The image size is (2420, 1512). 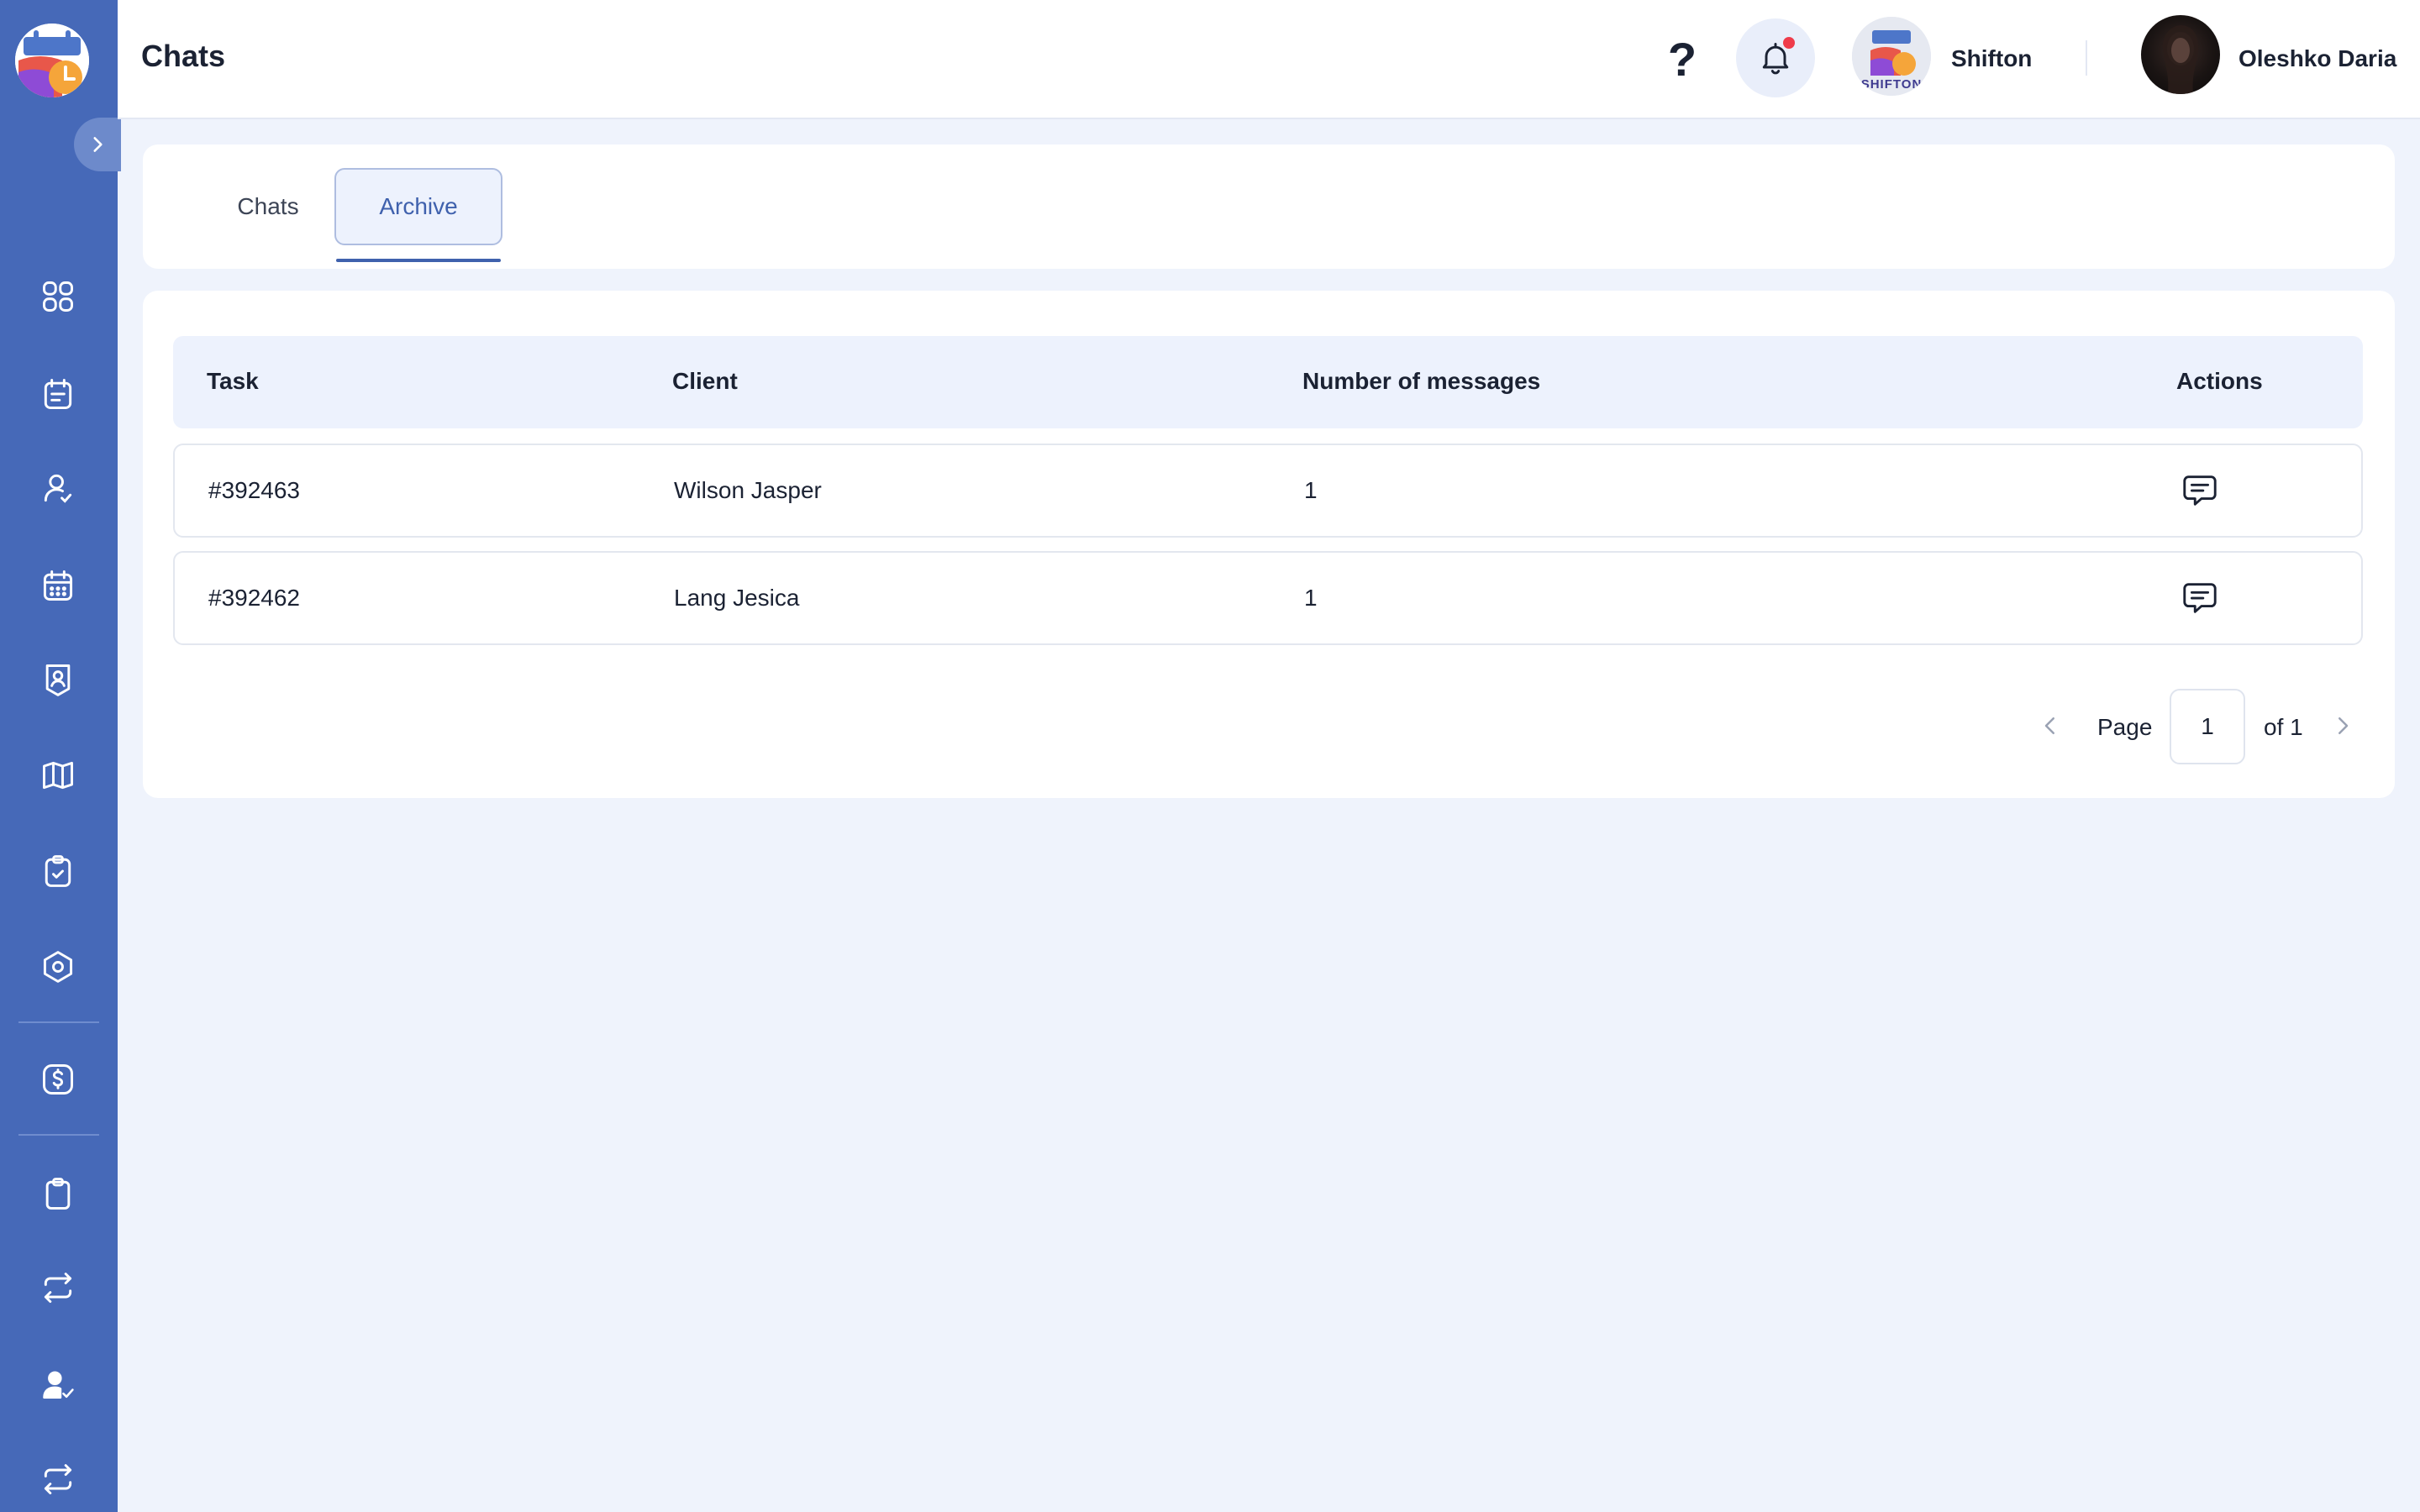 I want to click on sidebar, so click(x=60, y=756).